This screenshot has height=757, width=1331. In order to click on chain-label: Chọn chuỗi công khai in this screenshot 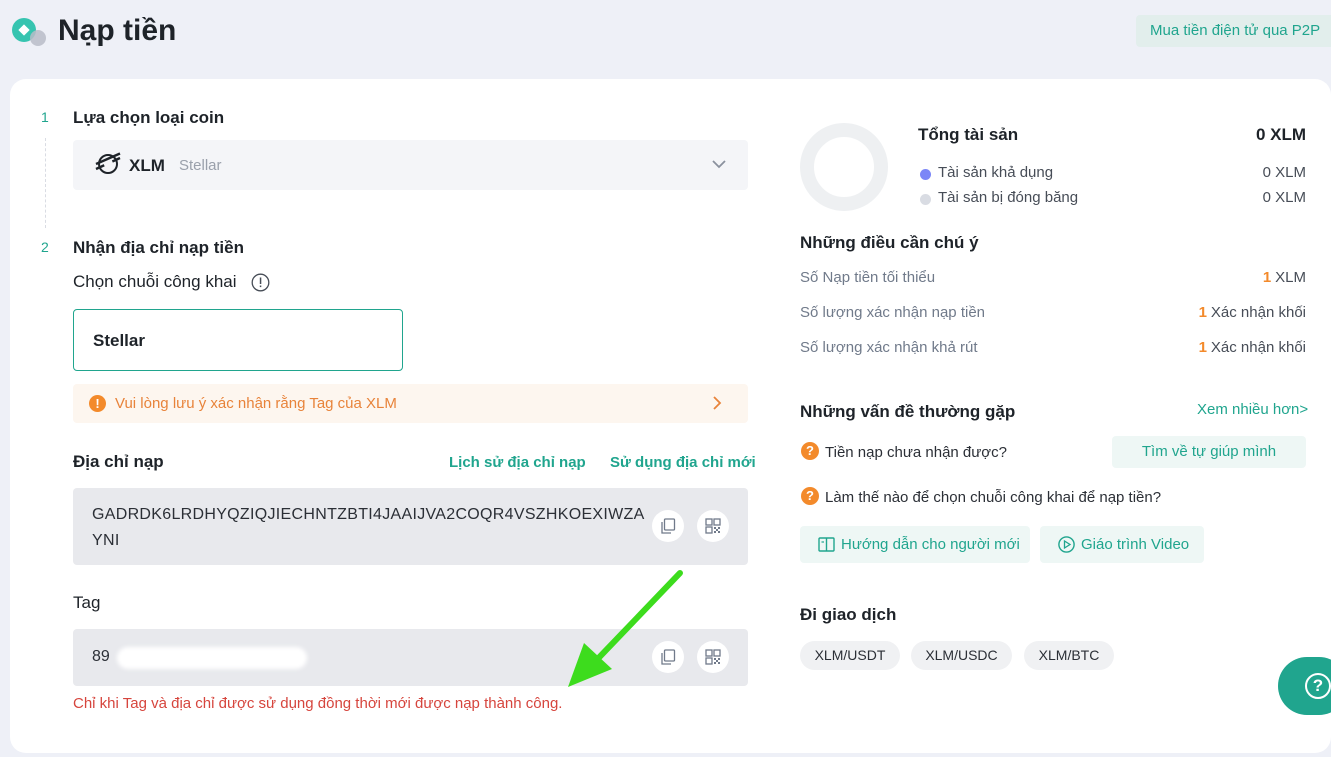, I will do `click(155, 281)`.